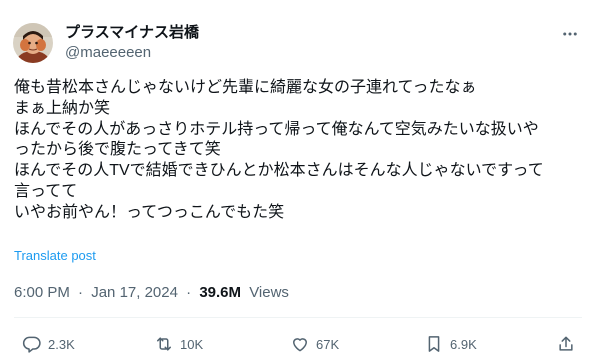 The height and width of the screenshot is (361, 594). I want to click on like-count: 67K, so click(328, 344).